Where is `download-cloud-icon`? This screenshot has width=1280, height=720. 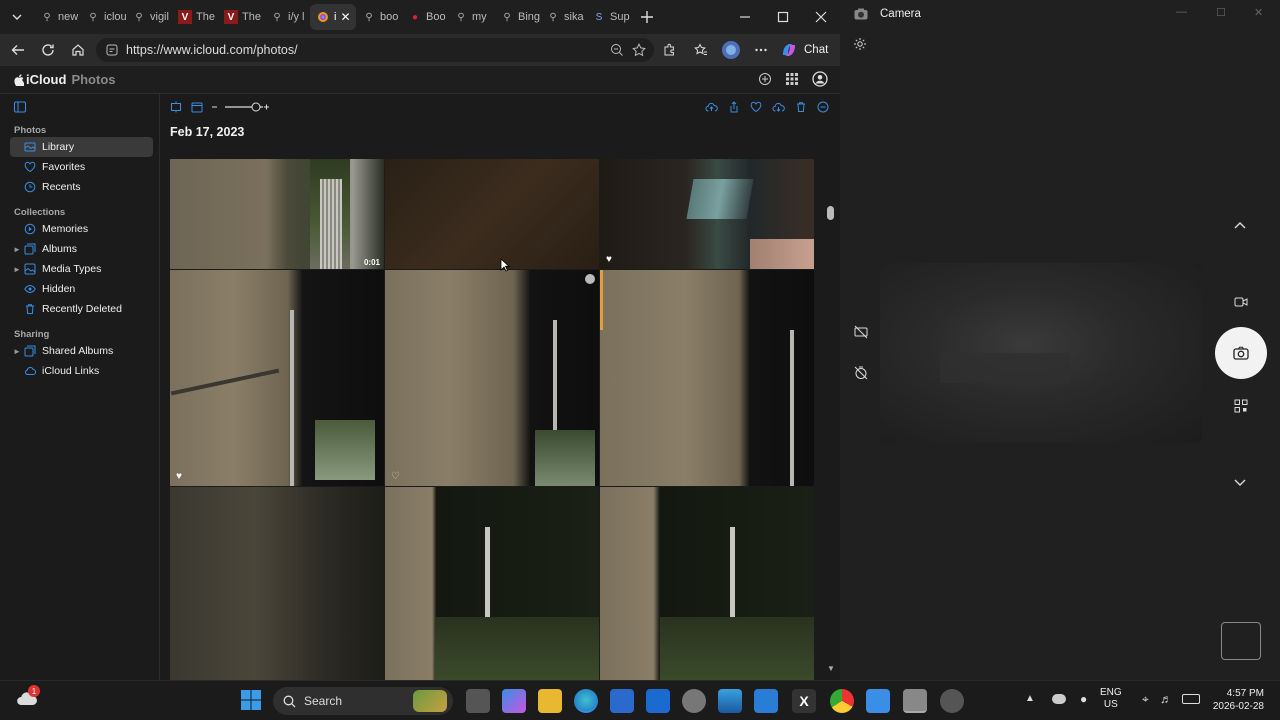
download-cloud-icon is located at coordinates (778, 107).